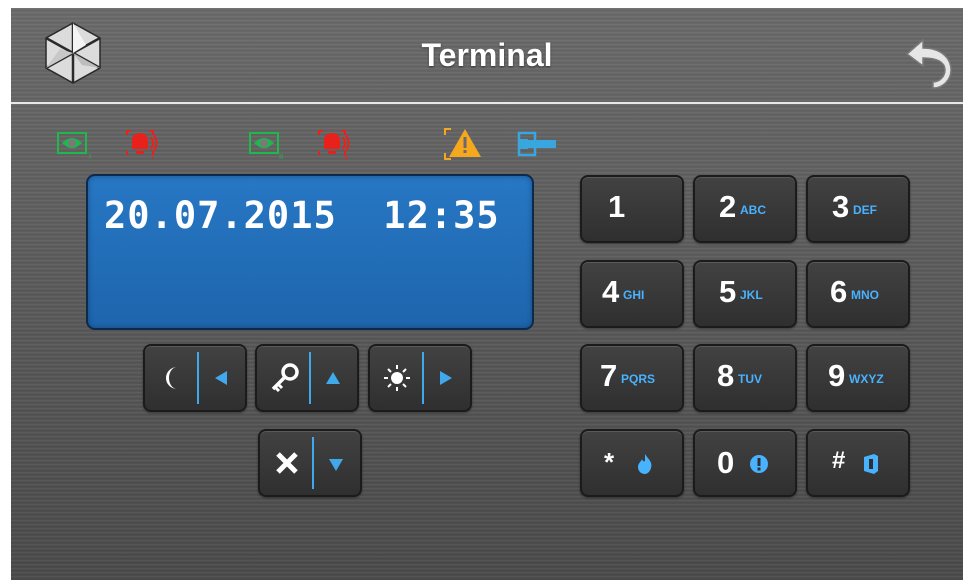  I want to click on key-letters: TUV, so click(750, 379).